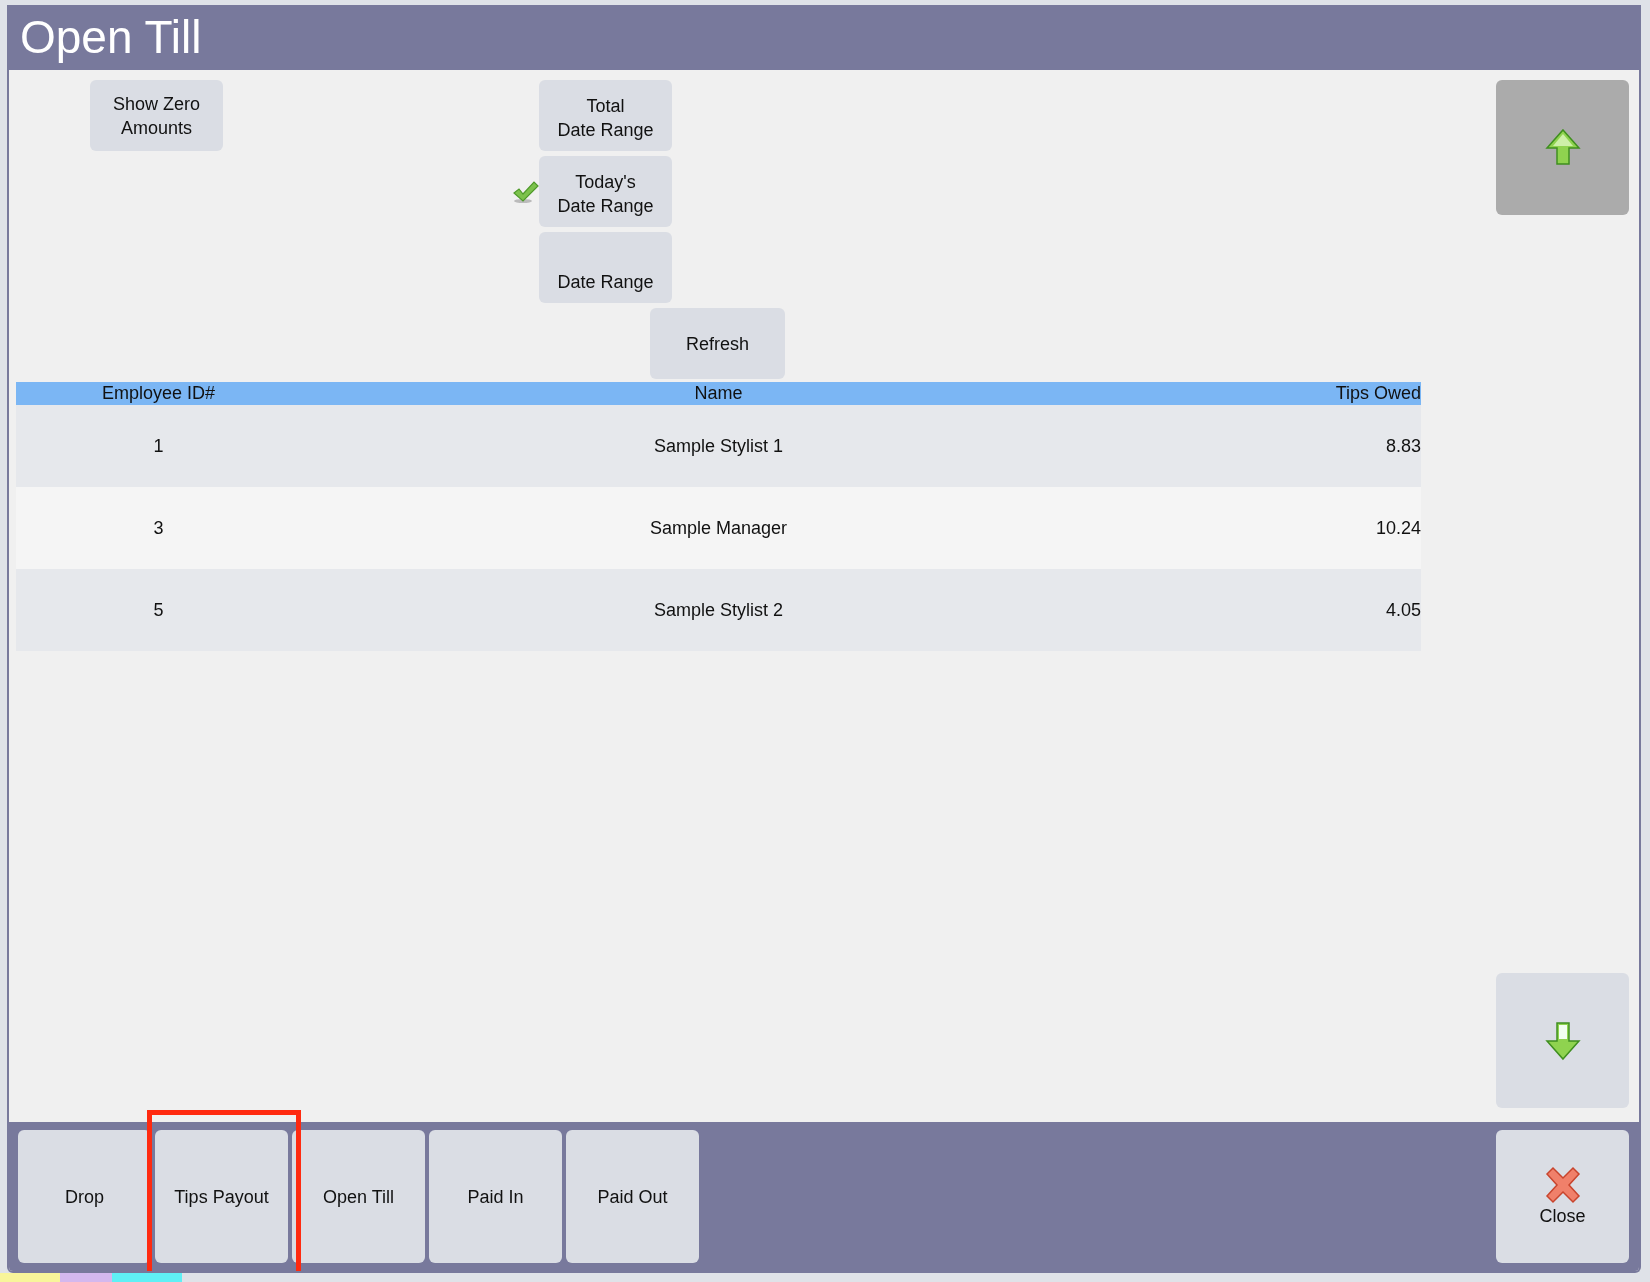 The height and width of the screenshot is (1282, 1650). I want to click on table-row: 5 Sample Stylist 2 4.05, so click(718, 610).